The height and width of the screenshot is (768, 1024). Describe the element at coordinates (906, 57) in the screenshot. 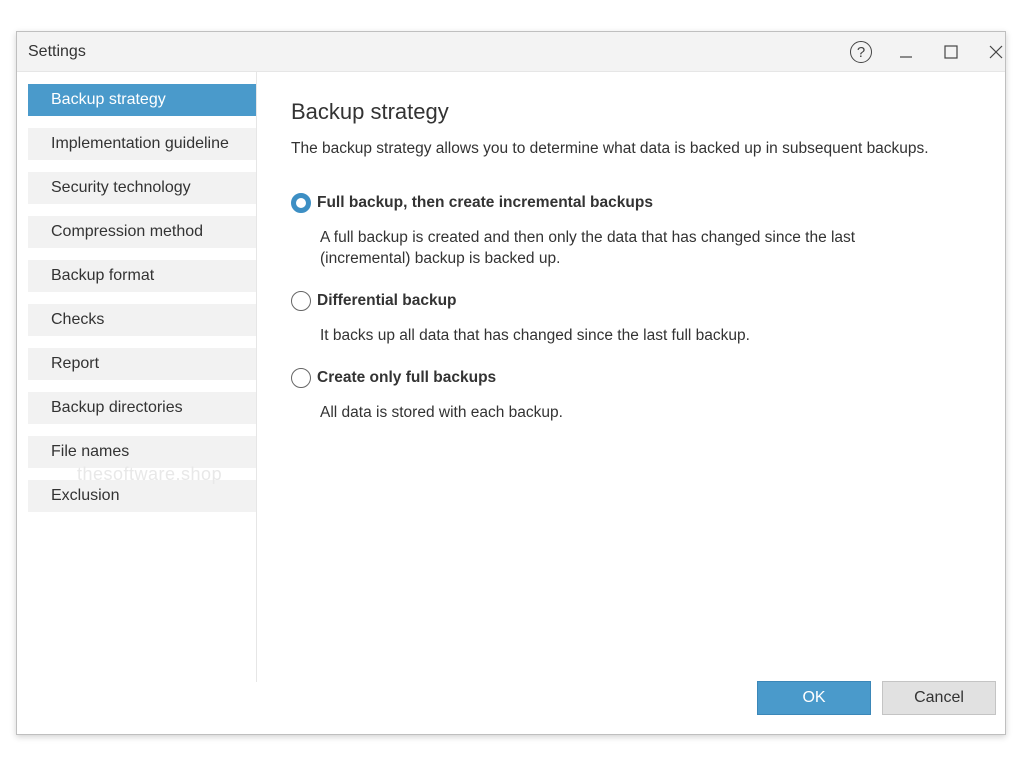

I see `minimize-icon` at that location.